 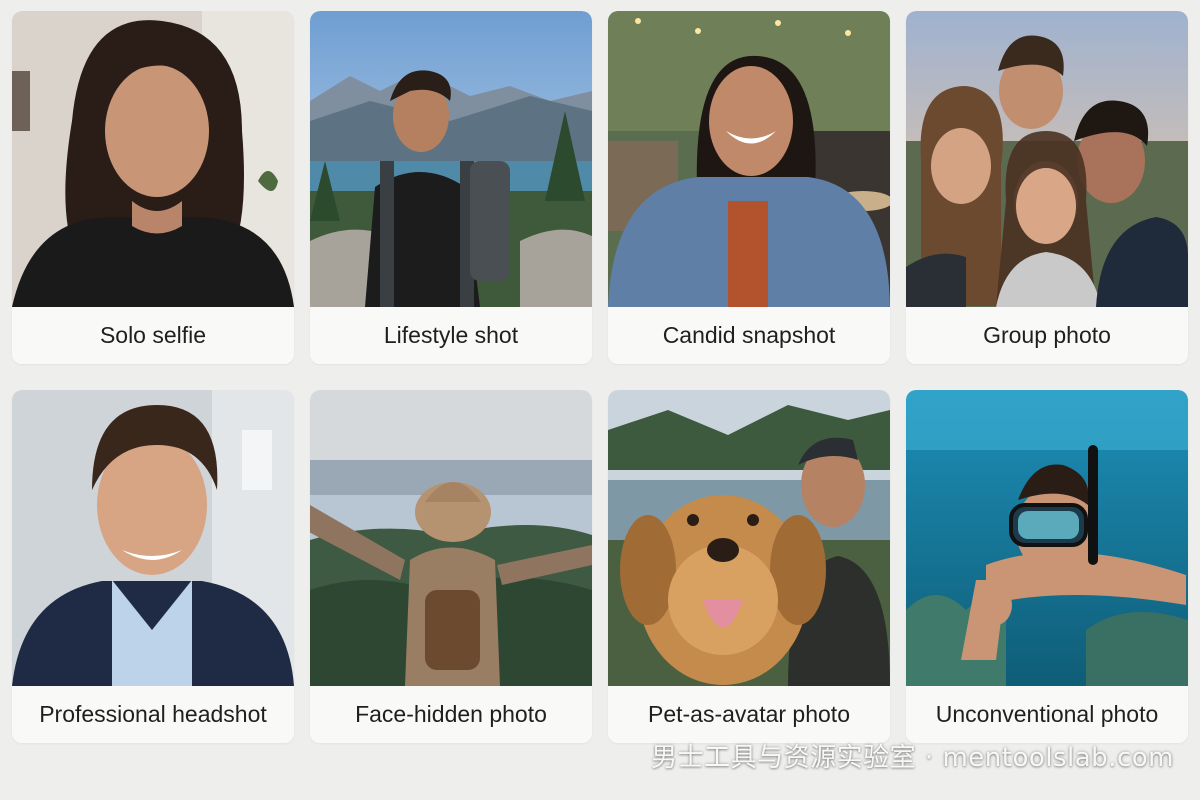 What do you see at coordinates (153, 538) in the screenshot?
I see `professional-headshot-photo` at bounding box center [153, 538].